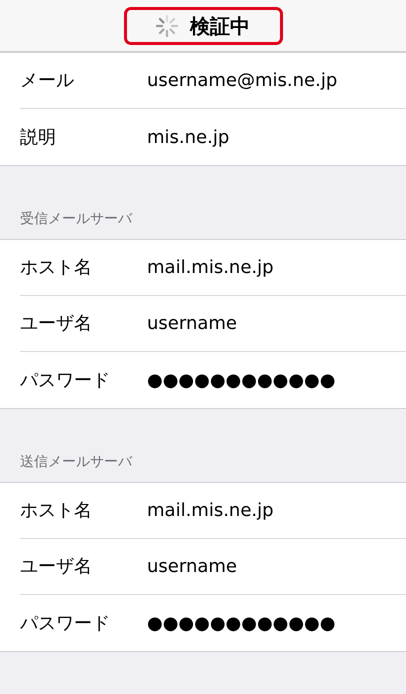 Image resolution: width=406 pixels, height=694 pixels. Describe the element at coordinates (47, 81) in the screenshot. I see `field-label: メール` at that location.